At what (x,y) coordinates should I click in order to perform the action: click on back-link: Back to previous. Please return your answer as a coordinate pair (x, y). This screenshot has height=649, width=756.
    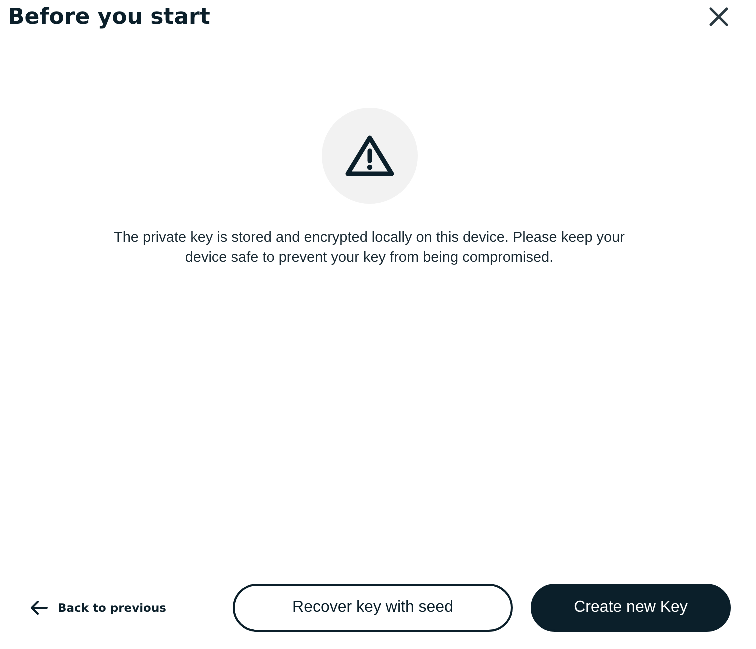
    Looking at the image, I should click on (87, 608).